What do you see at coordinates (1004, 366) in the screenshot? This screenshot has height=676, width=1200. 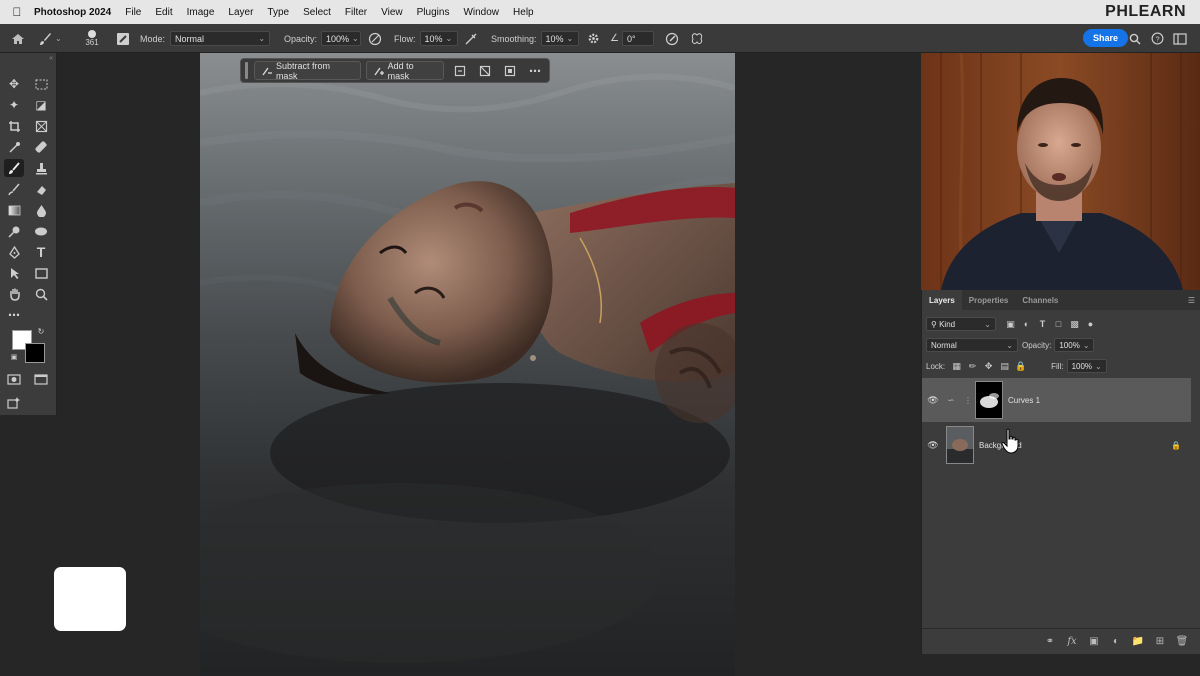 I see `lock-artboard-icon: ▤` at bounding box center [1004, 366].